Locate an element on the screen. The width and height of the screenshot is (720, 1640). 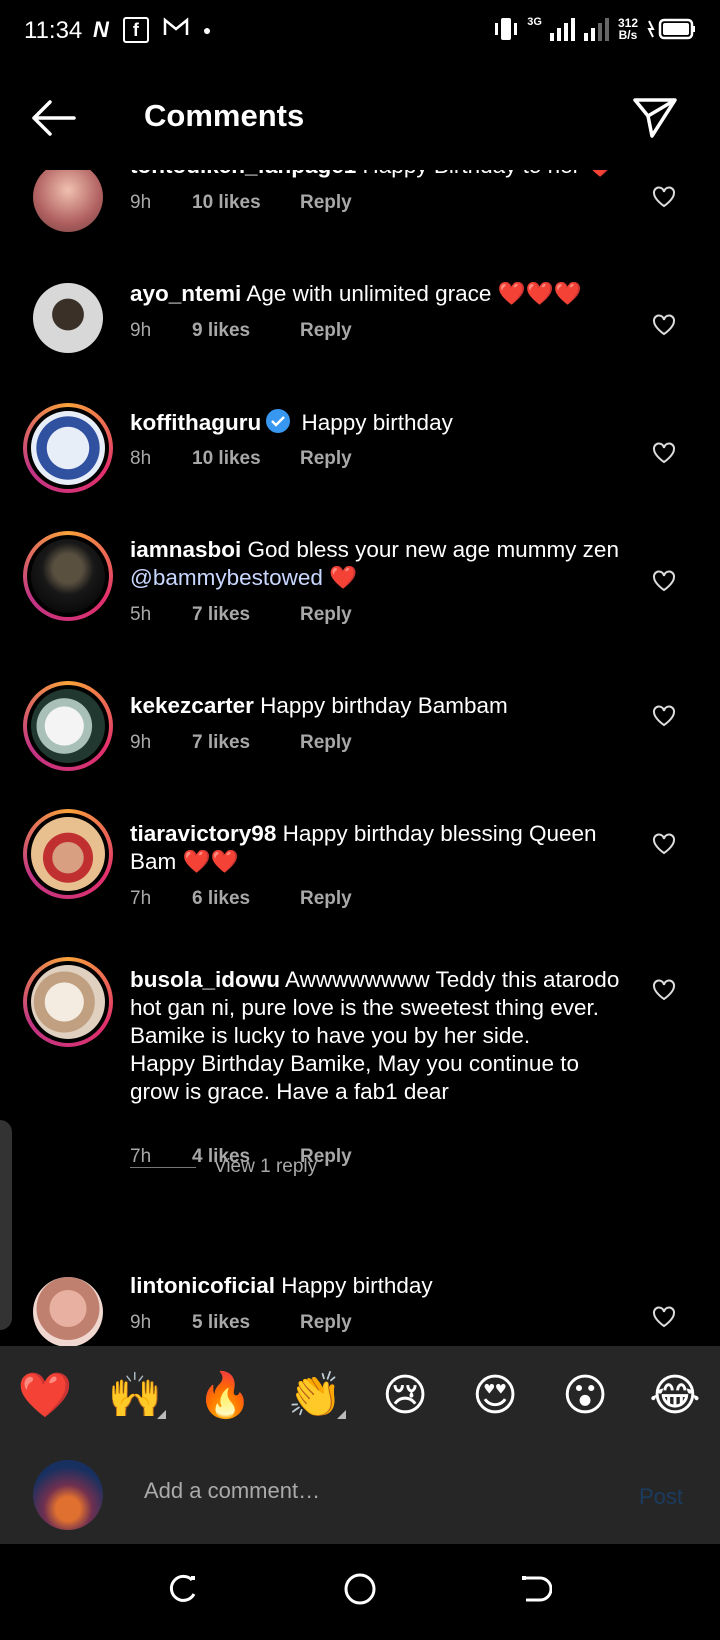
emoji-raised-hands: 🙌 is located at coordinates (135, 1395).